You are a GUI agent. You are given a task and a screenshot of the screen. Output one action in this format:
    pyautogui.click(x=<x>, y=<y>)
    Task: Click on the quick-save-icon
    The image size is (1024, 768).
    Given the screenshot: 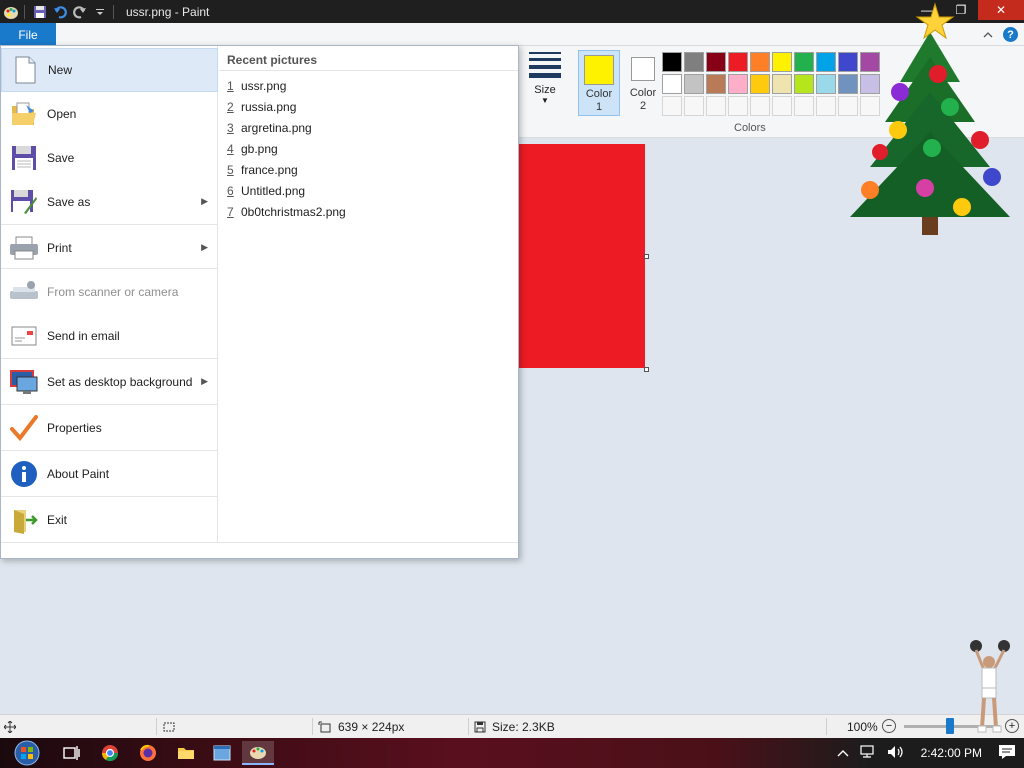 What is the action you would take?
    pyautogui.click(x=40, y=12)
    